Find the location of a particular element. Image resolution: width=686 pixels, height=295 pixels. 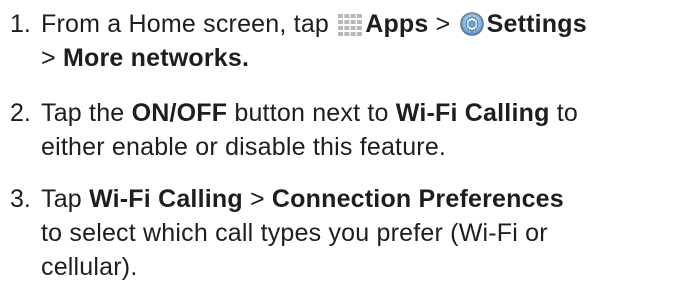

step-line: cellular). is located at coordinates (89, 267).